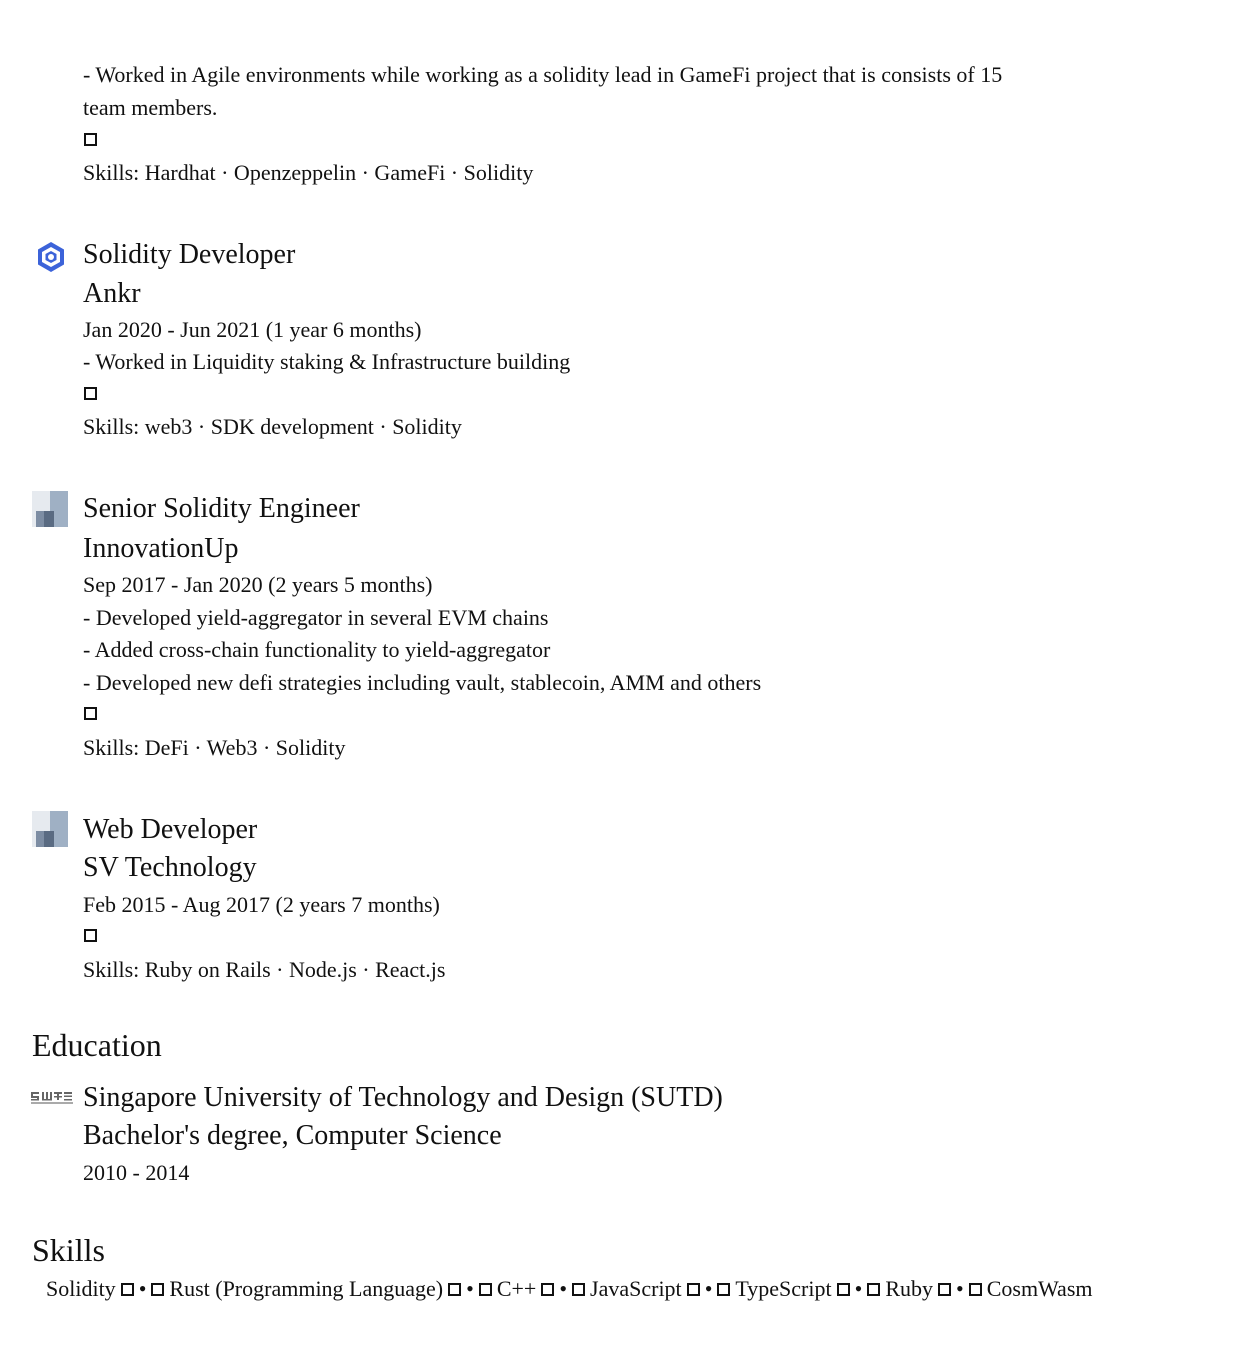 This screenshot has width=1252, height=1372. I want to click on skill-item: C++, so click(516, 1288).